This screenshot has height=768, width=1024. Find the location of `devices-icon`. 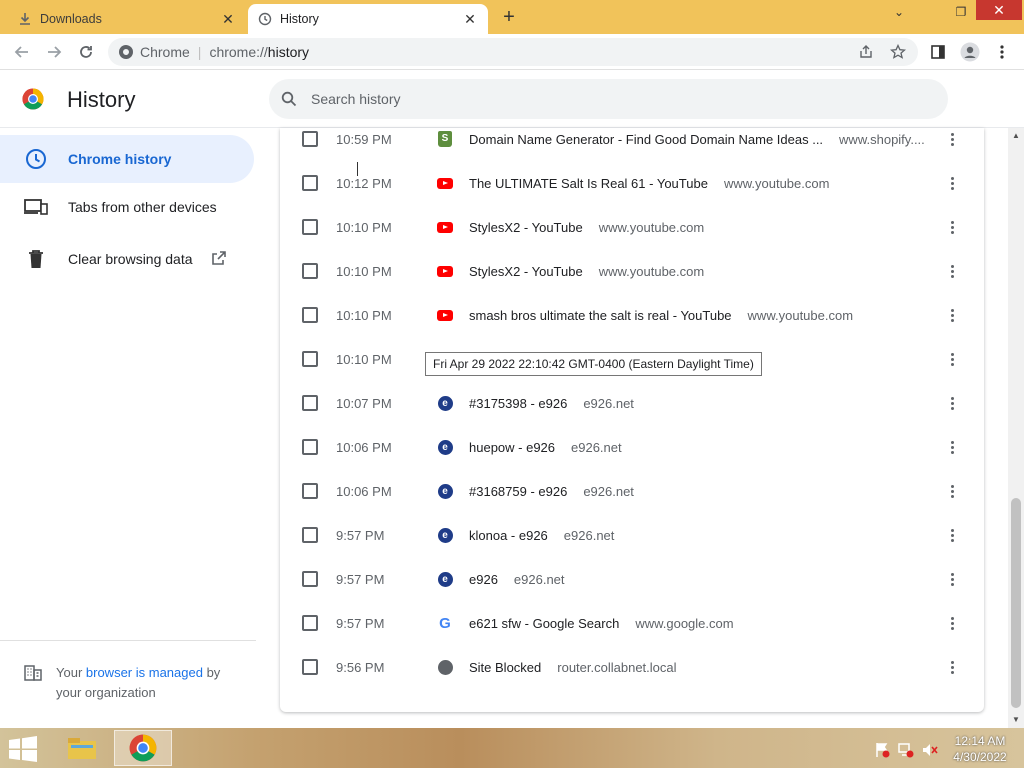

devices-icon is located at coordinates (36, 207).